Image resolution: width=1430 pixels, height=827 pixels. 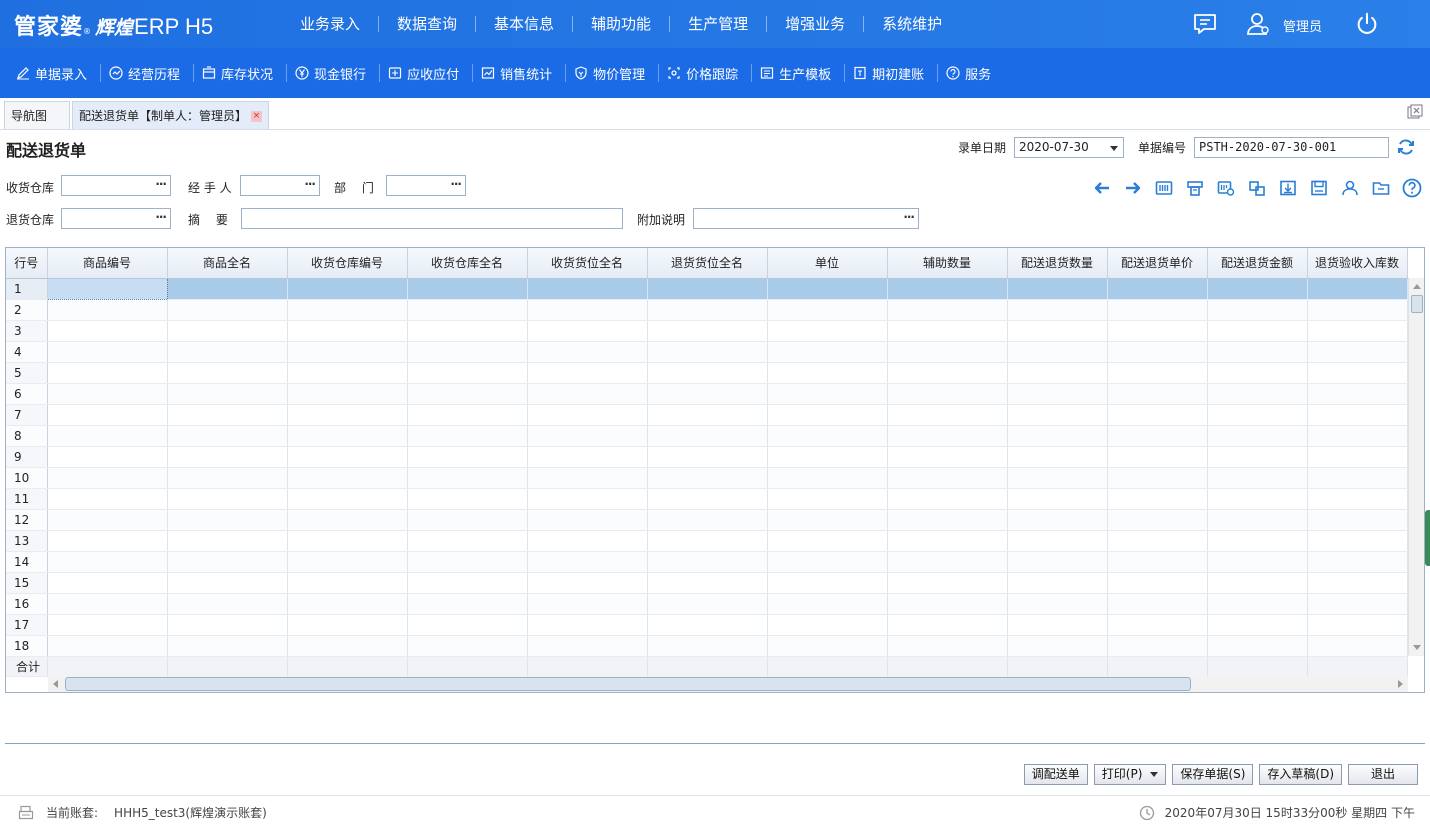 What do you see at coordinates (1205, 24) in the screenshot?
I see `message-icon` at bounding box center [1205, 24].